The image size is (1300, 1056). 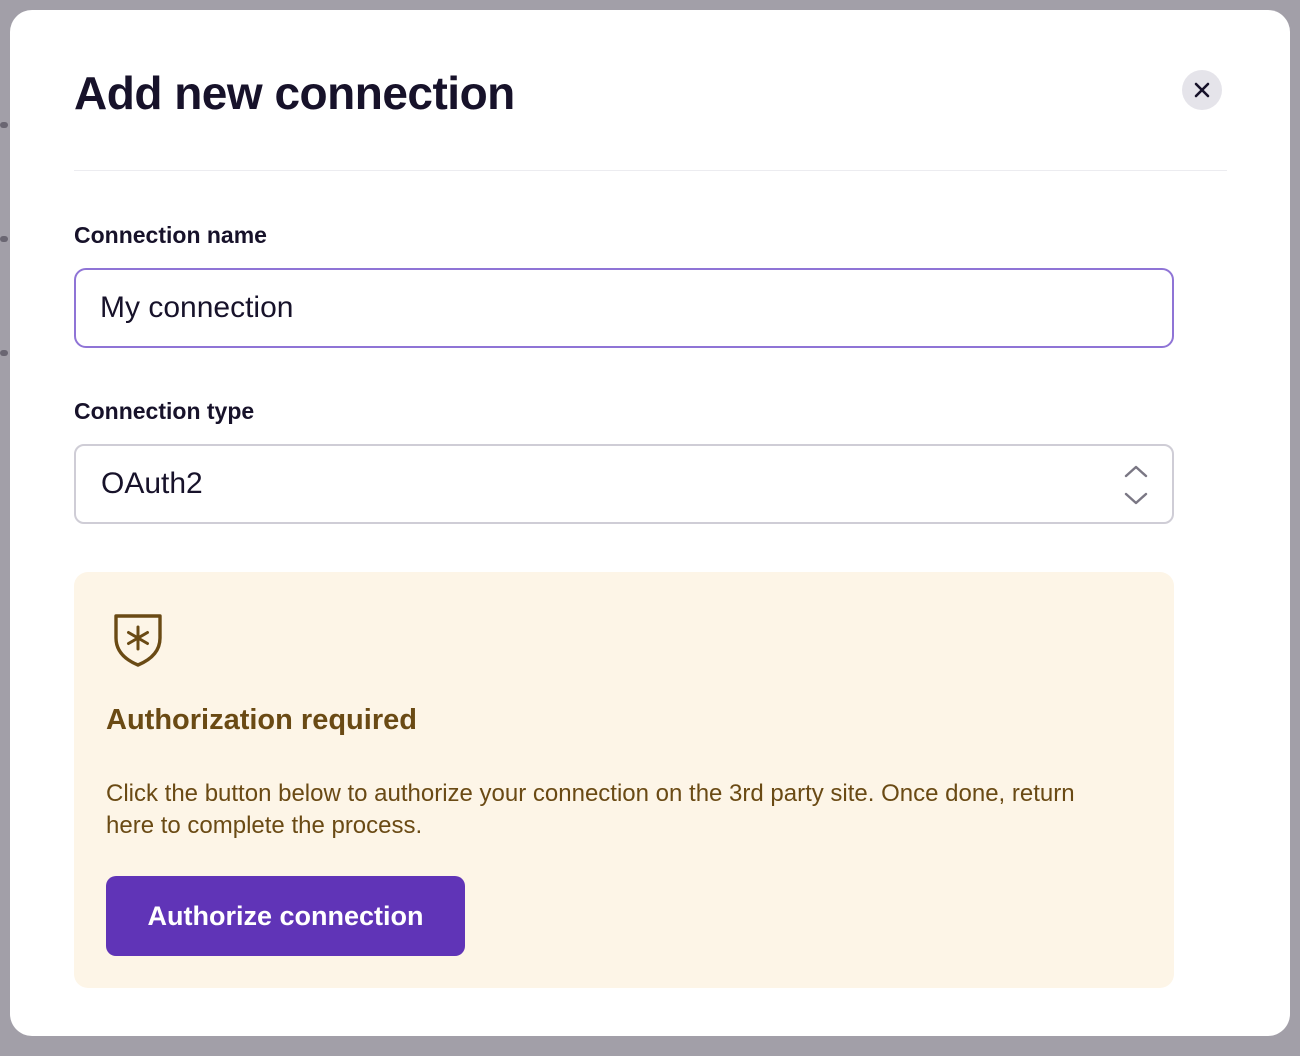 I want to click on connection-name-label: Connection name, so click(x=170, y=235).